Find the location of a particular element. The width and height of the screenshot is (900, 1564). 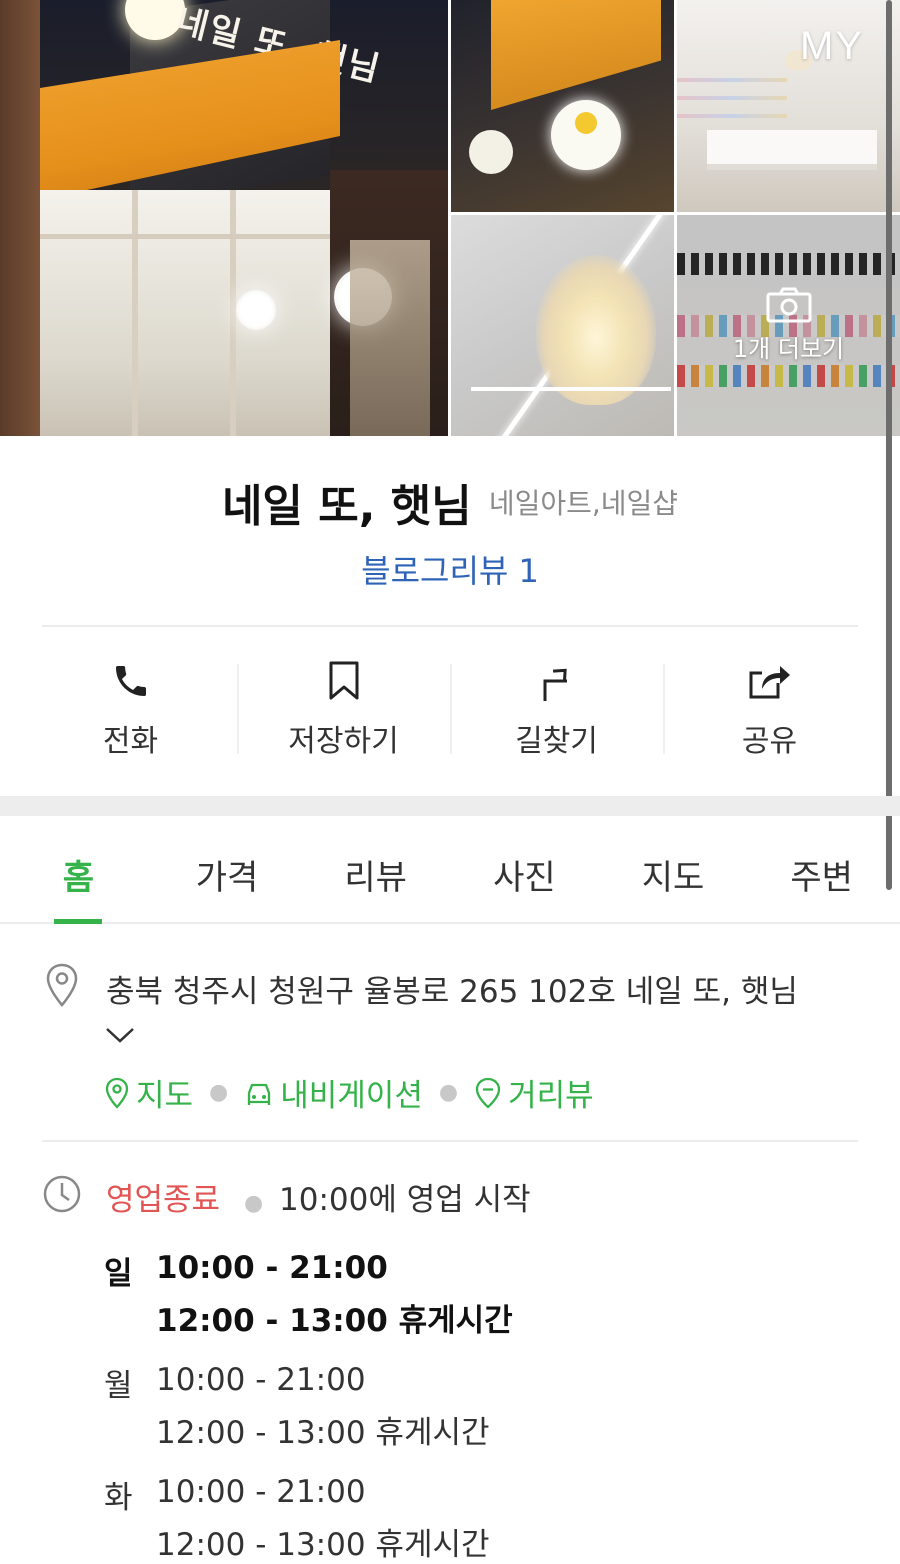

navigation-link: 내비게이션 is located at coordinates (333, 1092).